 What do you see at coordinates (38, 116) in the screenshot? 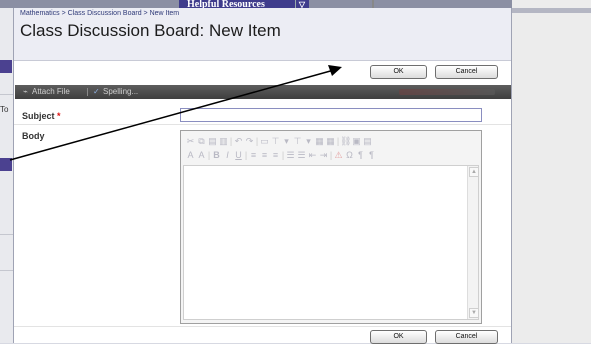
I see `subject-label-text: Subject` at bounding box center [38, 116].